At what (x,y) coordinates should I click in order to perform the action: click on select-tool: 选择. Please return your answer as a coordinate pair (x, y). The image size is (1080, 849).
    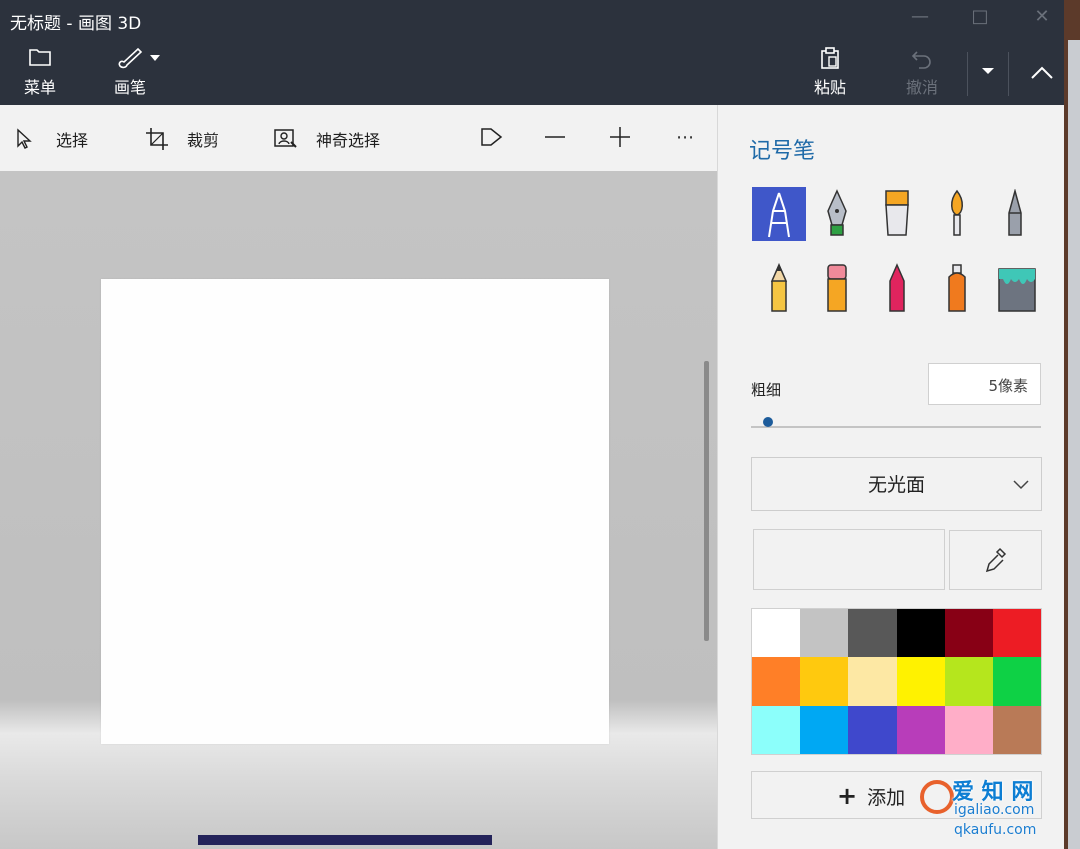
    Looking at the image, I should click on (52, 139).